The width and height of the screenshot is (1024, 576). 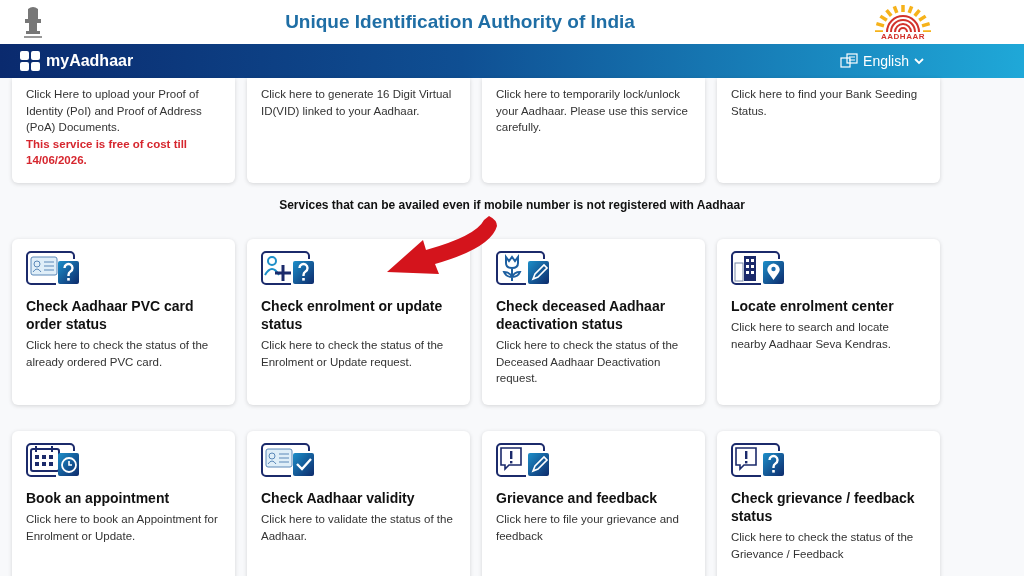 What do you see at coordinates (114, 111) in the screenshot?
I see `card-description: Click Here to upload your Proof of Identity (PoI) and Proof of Address (PoA) Documents.` at bounding box center [114, 111].